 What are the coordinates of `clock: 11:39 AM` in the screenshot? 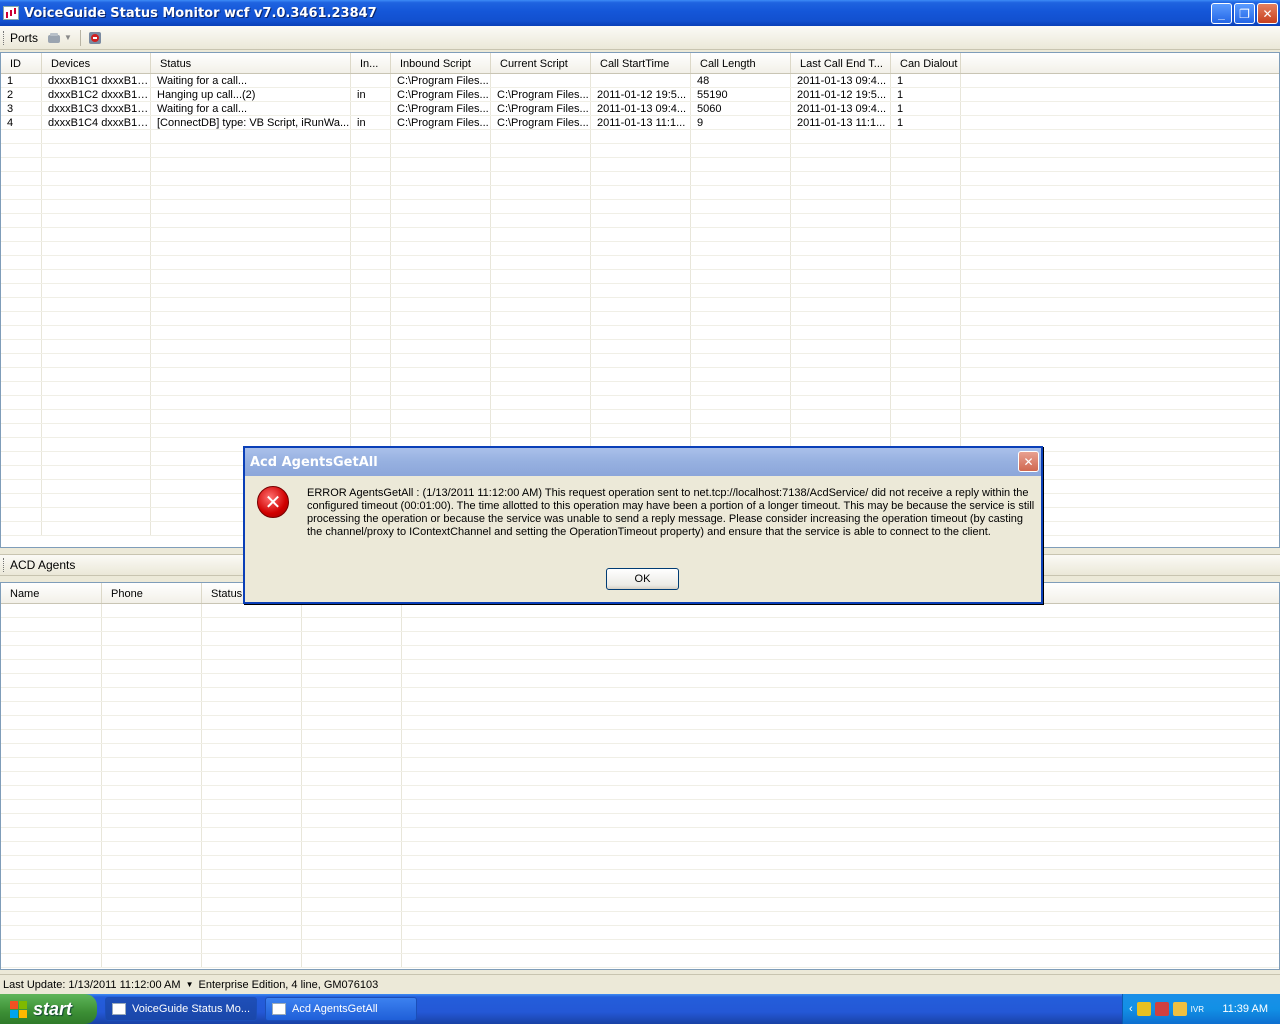 It's located at (1245, 1009).